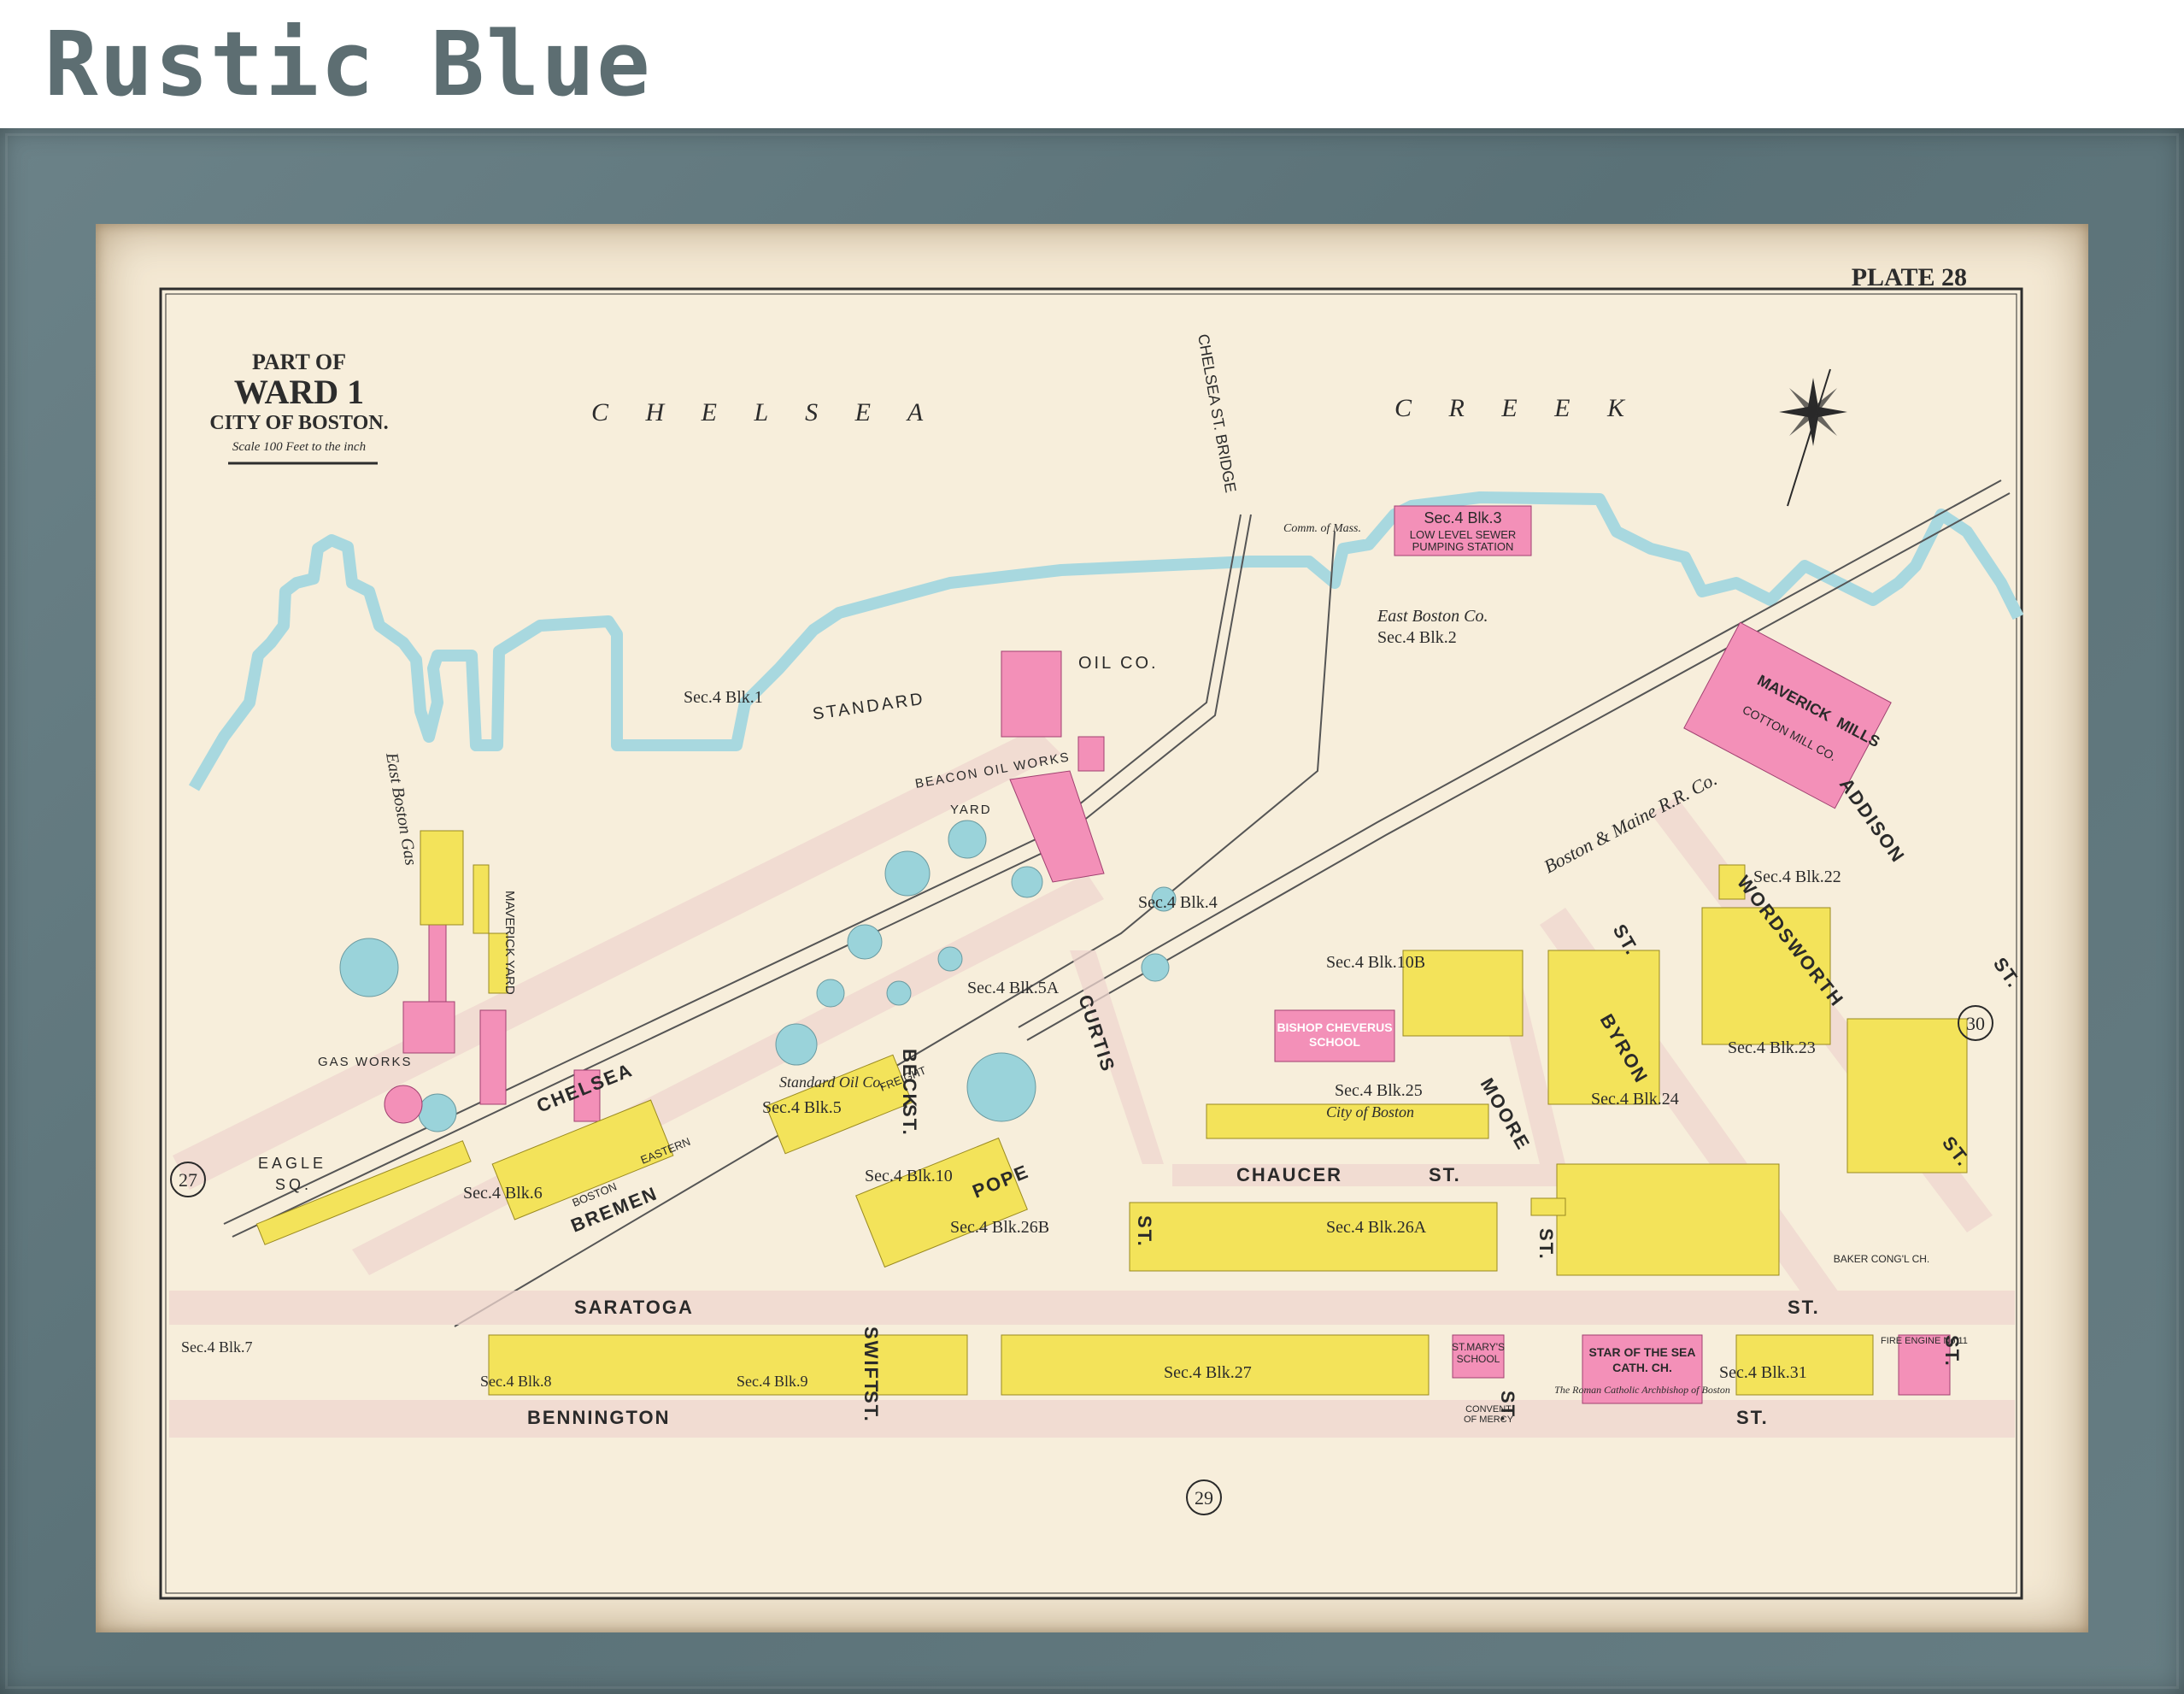 The width and height of the screenshot is (2184, 1694). Describe the element at coordinates (1289, 1175) in the screenshot. I see `street-chaucer: CHAUCER` at that location.